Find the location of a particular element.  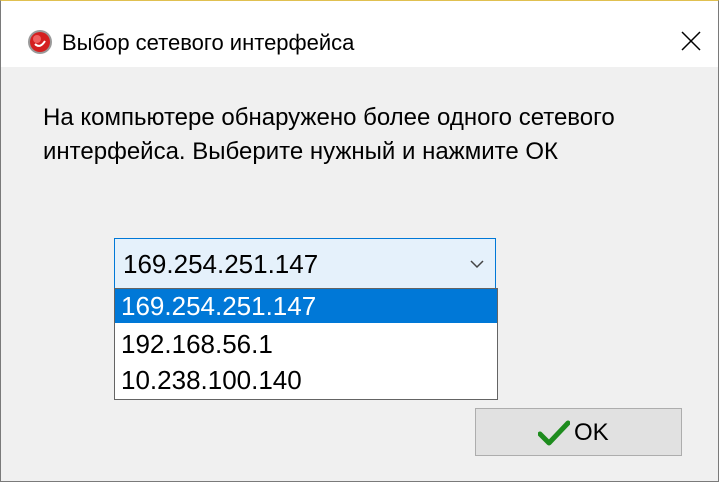

ok-button-label: OK is located at coordinates (591, 432).